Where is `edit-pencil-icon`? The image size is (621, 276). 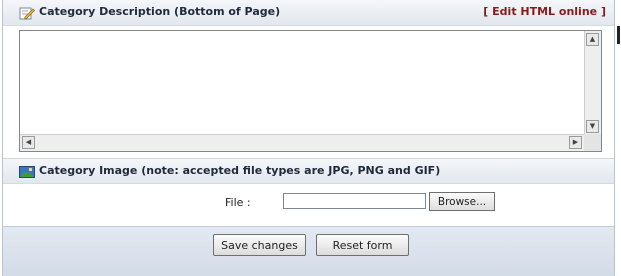
edit-pencil-icon is located at coordinates (27, 13).